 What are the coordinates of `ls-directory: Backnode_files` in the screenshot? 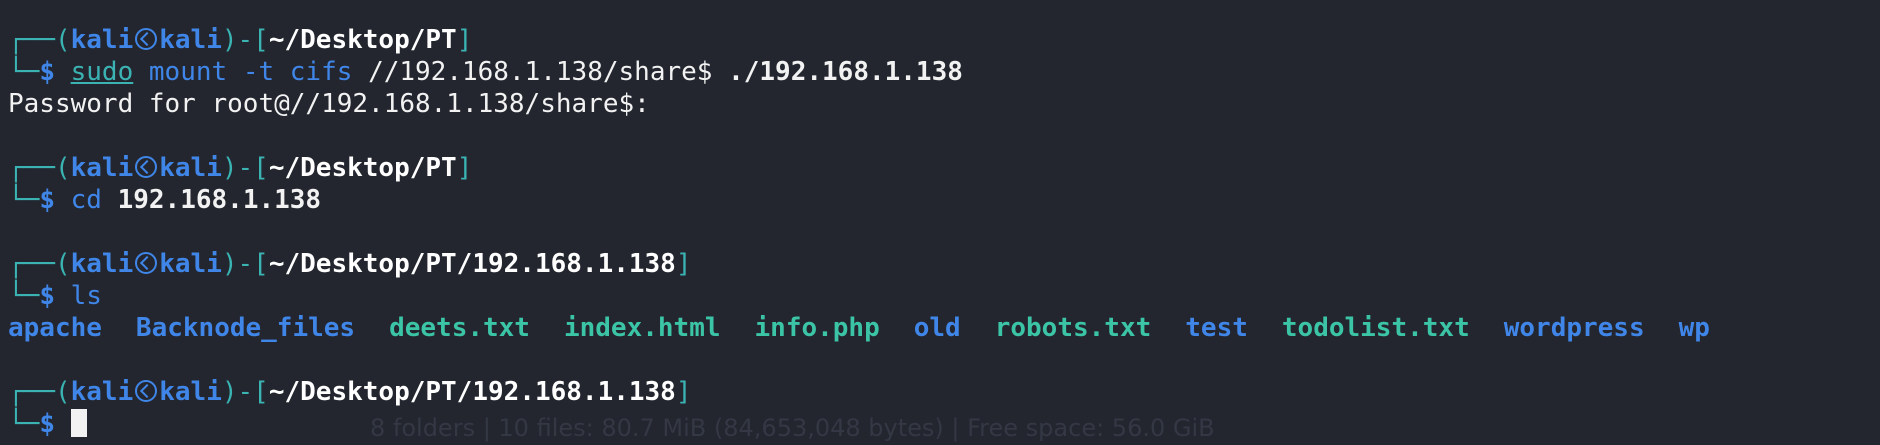 It's located at (245, 328).